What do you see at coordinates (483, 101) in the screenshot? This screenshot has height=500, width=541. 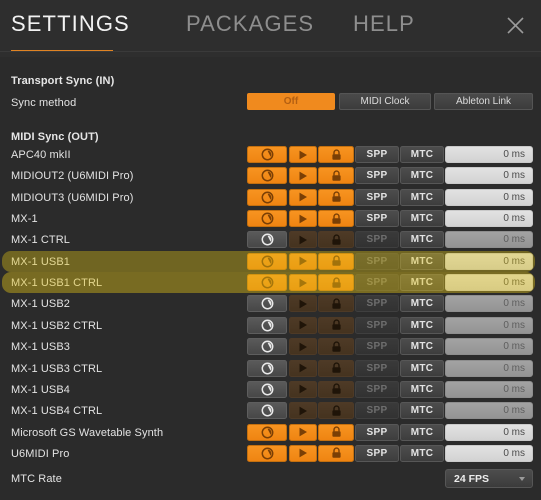 I see `sync-option-ableton-link: Ableton Link` at bounding box center [483, 101].